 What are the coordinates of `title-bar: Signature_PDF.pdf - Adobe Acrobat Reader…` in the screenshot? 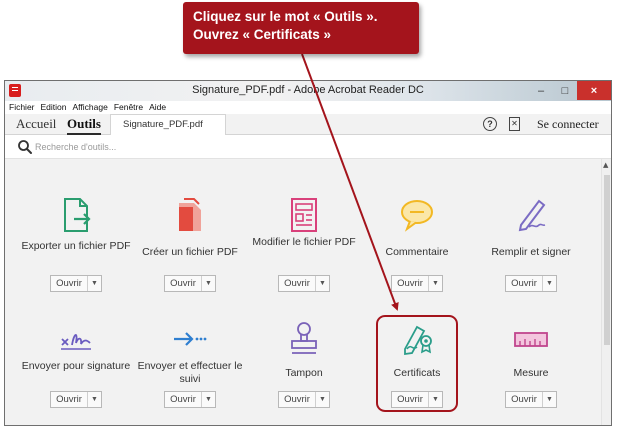 It's located at (308, 91).